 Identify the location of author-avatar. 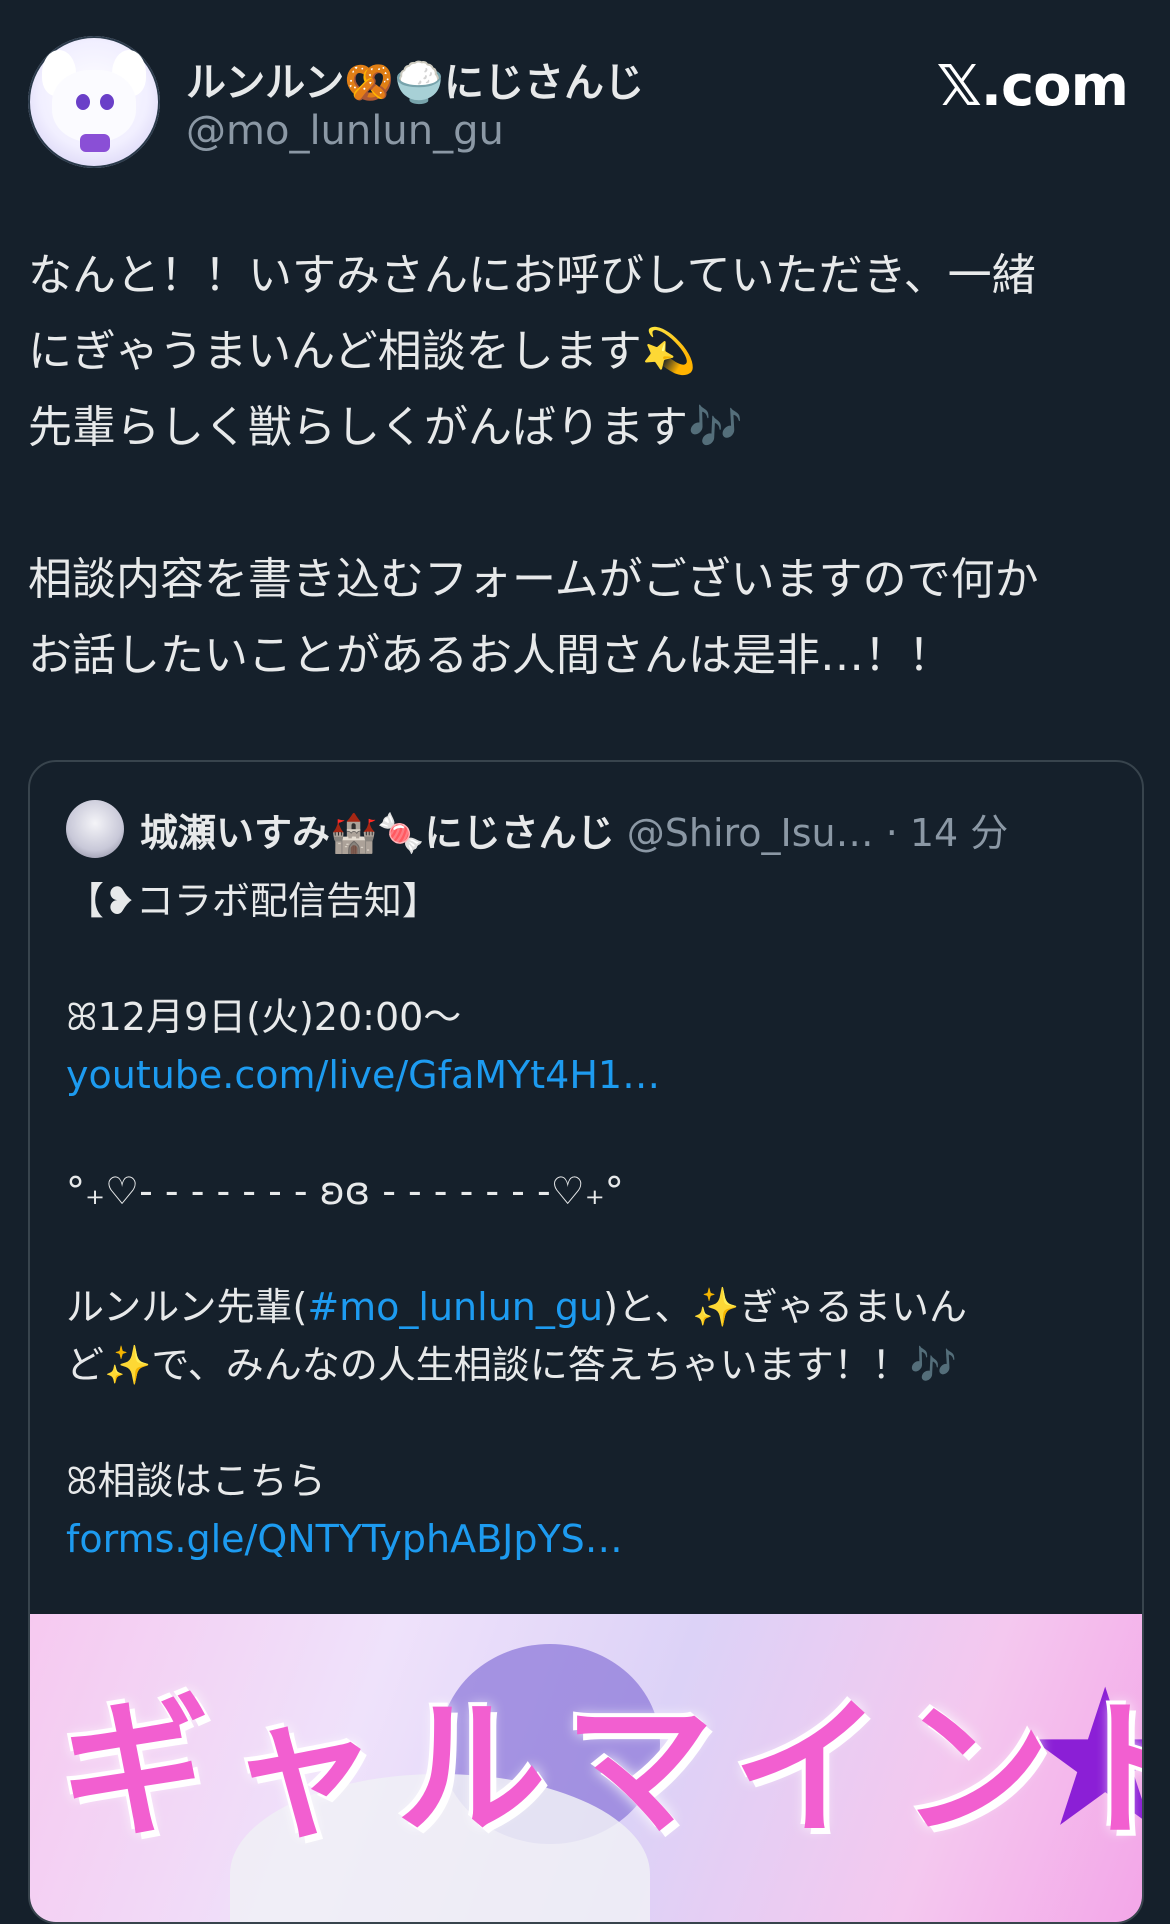
(94, 102).